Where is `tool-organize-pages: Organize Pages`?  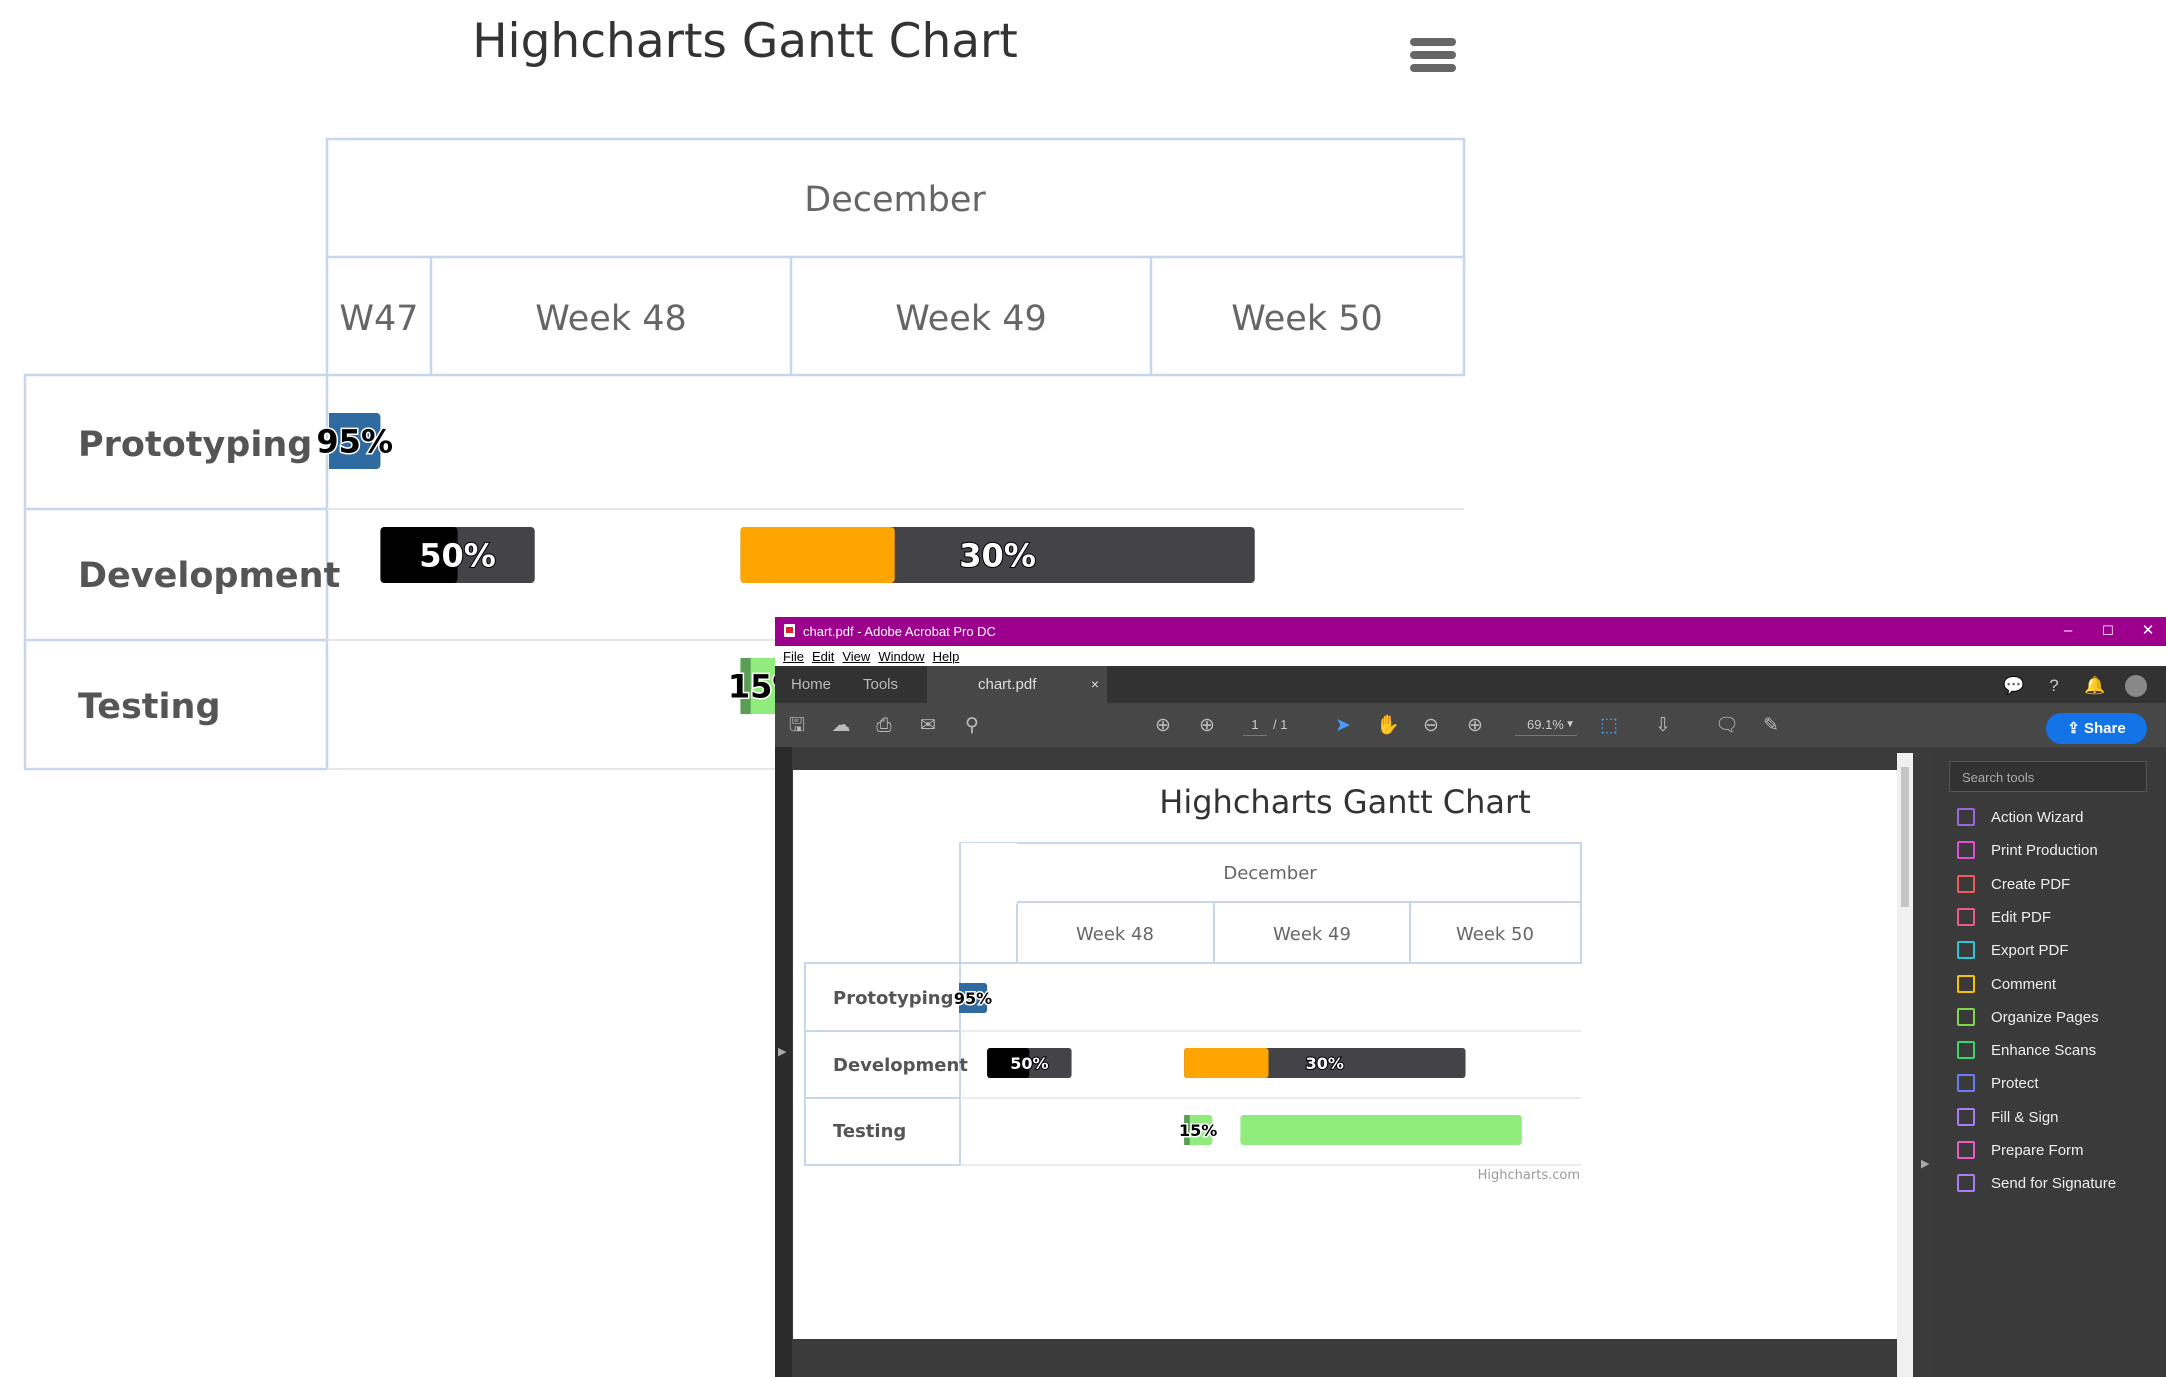
tool-organize-pages: Organize Pages is located at coordinates (2057, 1018).